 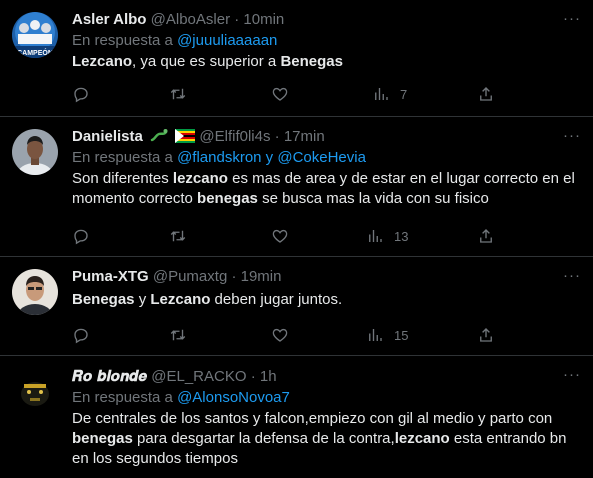 What do you see at coordinates (35, 35) in the screenshot?
I see `avatar: CAMPEÓN` at bounding box center [35, 35].